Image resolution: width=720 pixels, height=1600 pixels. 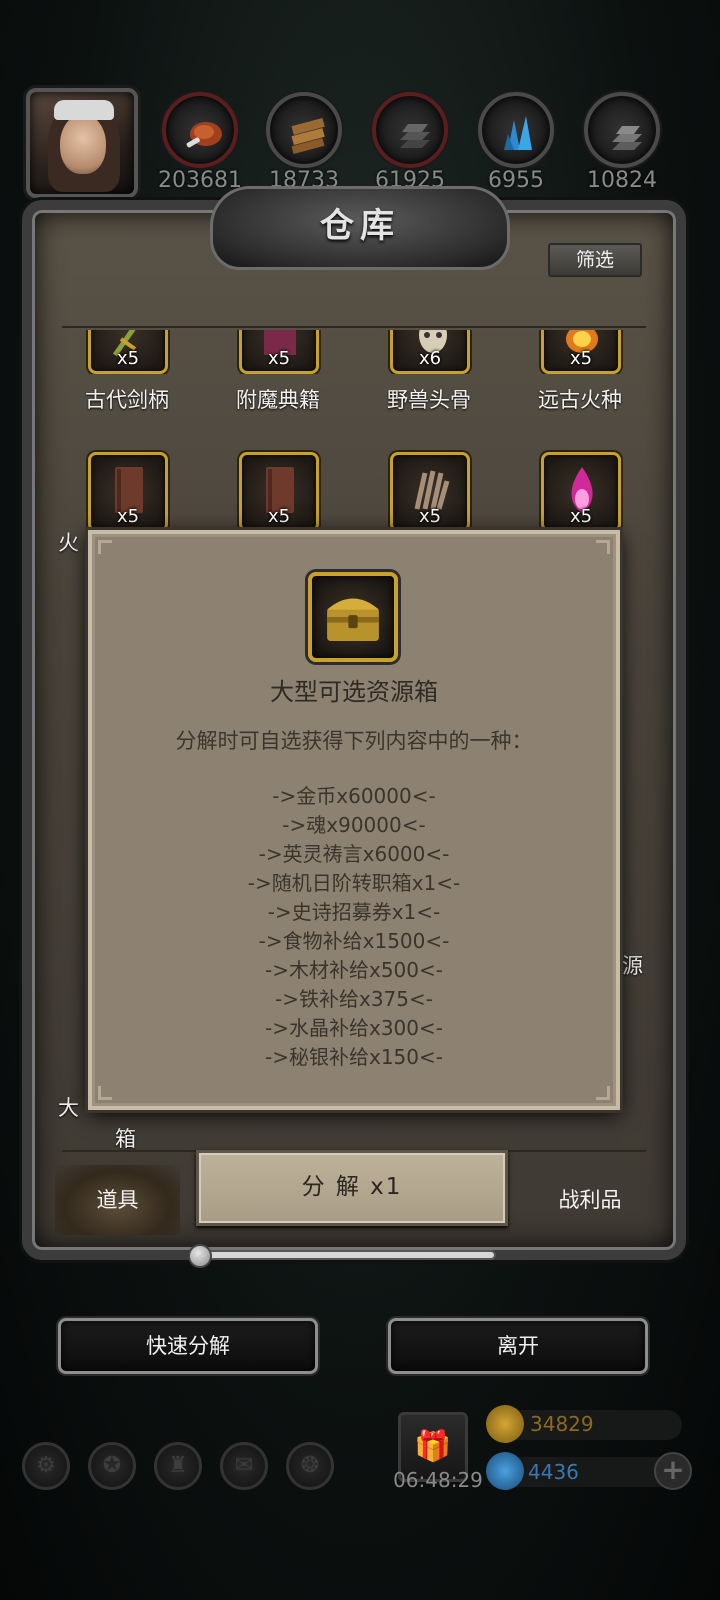 I want to click on item-name: 附魔典籍, so click(x=278, y=400).